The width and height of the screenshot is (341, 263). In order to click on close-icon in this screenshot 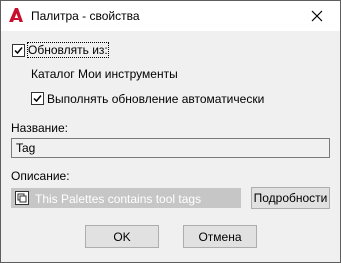, I will do `click(317, 16)`.